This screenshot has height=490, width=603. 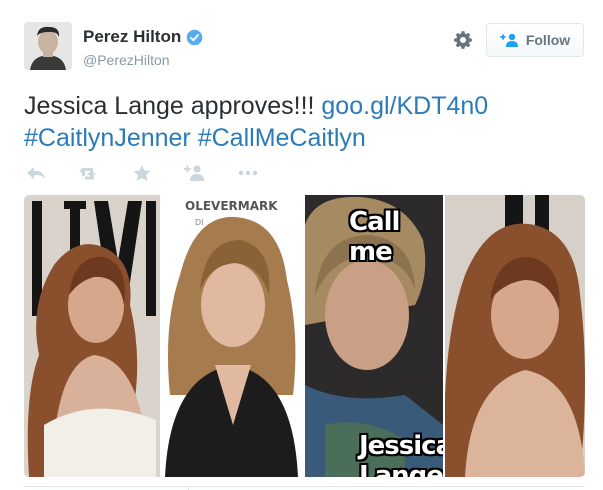 What do you see at coordinates (173, 106) in the screenshot?
I see `tweet-text-plain: Jessica Lange approves!!!` at bounding box center [173, 106].